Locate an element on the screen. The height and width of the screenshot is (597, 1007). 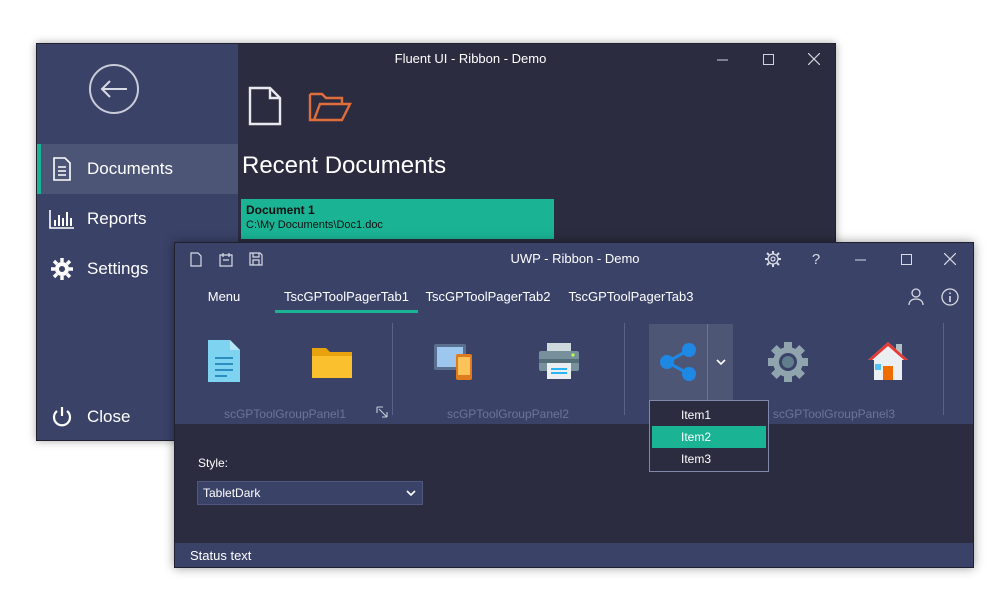
open-folder-button is located at coordinates (330, 106).